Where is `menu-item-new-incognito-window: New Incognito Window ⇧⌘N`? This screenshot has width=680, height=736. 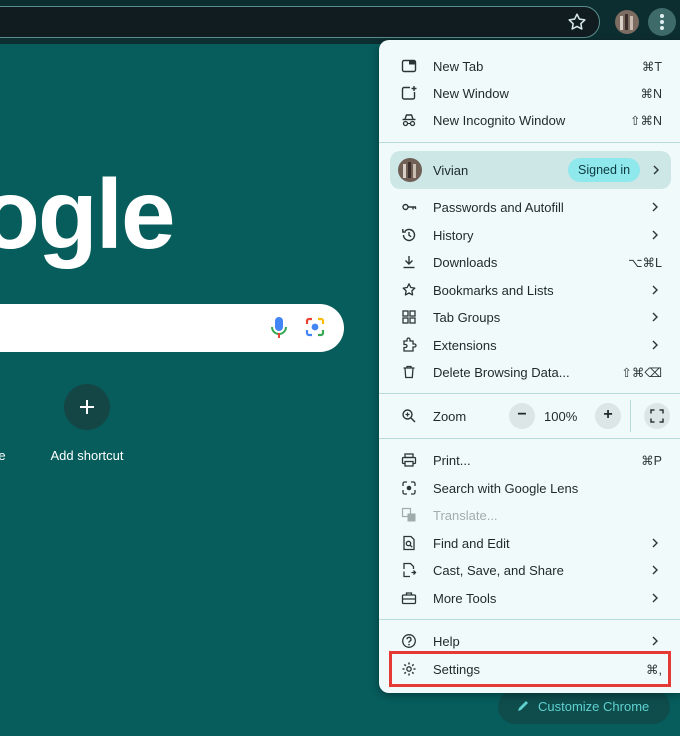
menu-item-new-incognito-window: New Incognito Window ⇧⌘N is located at coordinates (529, 120).